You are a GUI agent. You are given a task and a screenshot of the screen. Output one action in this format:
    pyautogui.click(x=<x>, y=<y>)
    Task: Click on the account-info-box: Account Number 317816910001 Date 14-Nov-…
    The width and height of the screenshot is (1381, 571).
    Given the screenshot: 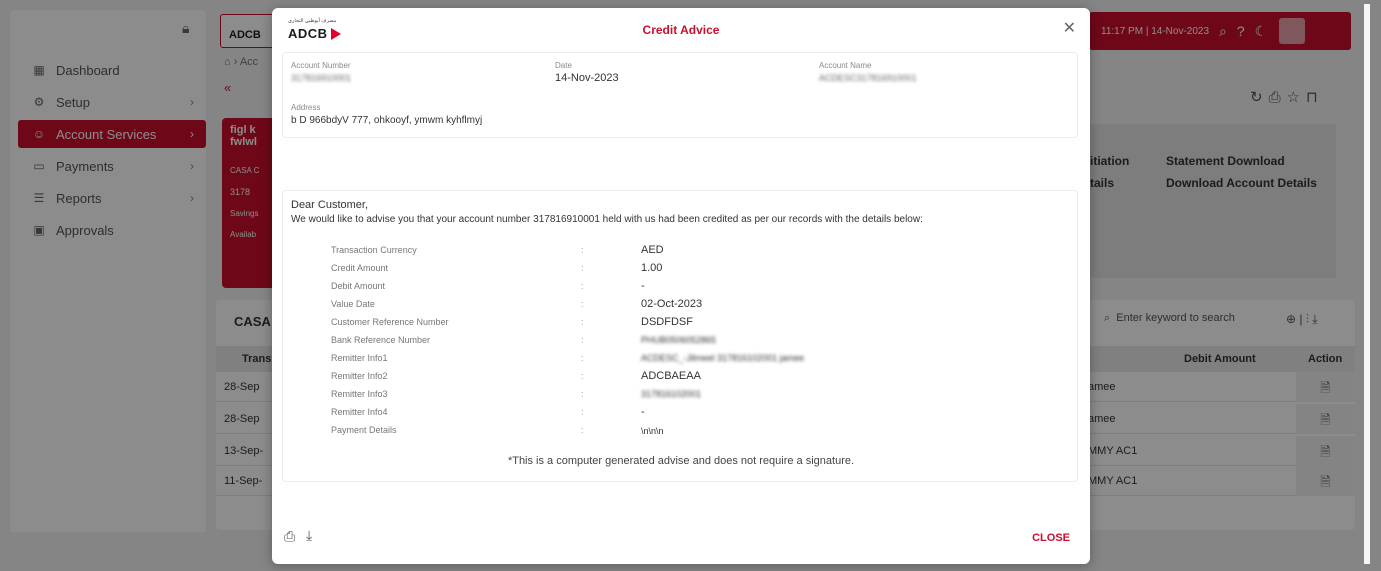 What is the action you would take?
    pyautogui.click(x=680, y=95)
    